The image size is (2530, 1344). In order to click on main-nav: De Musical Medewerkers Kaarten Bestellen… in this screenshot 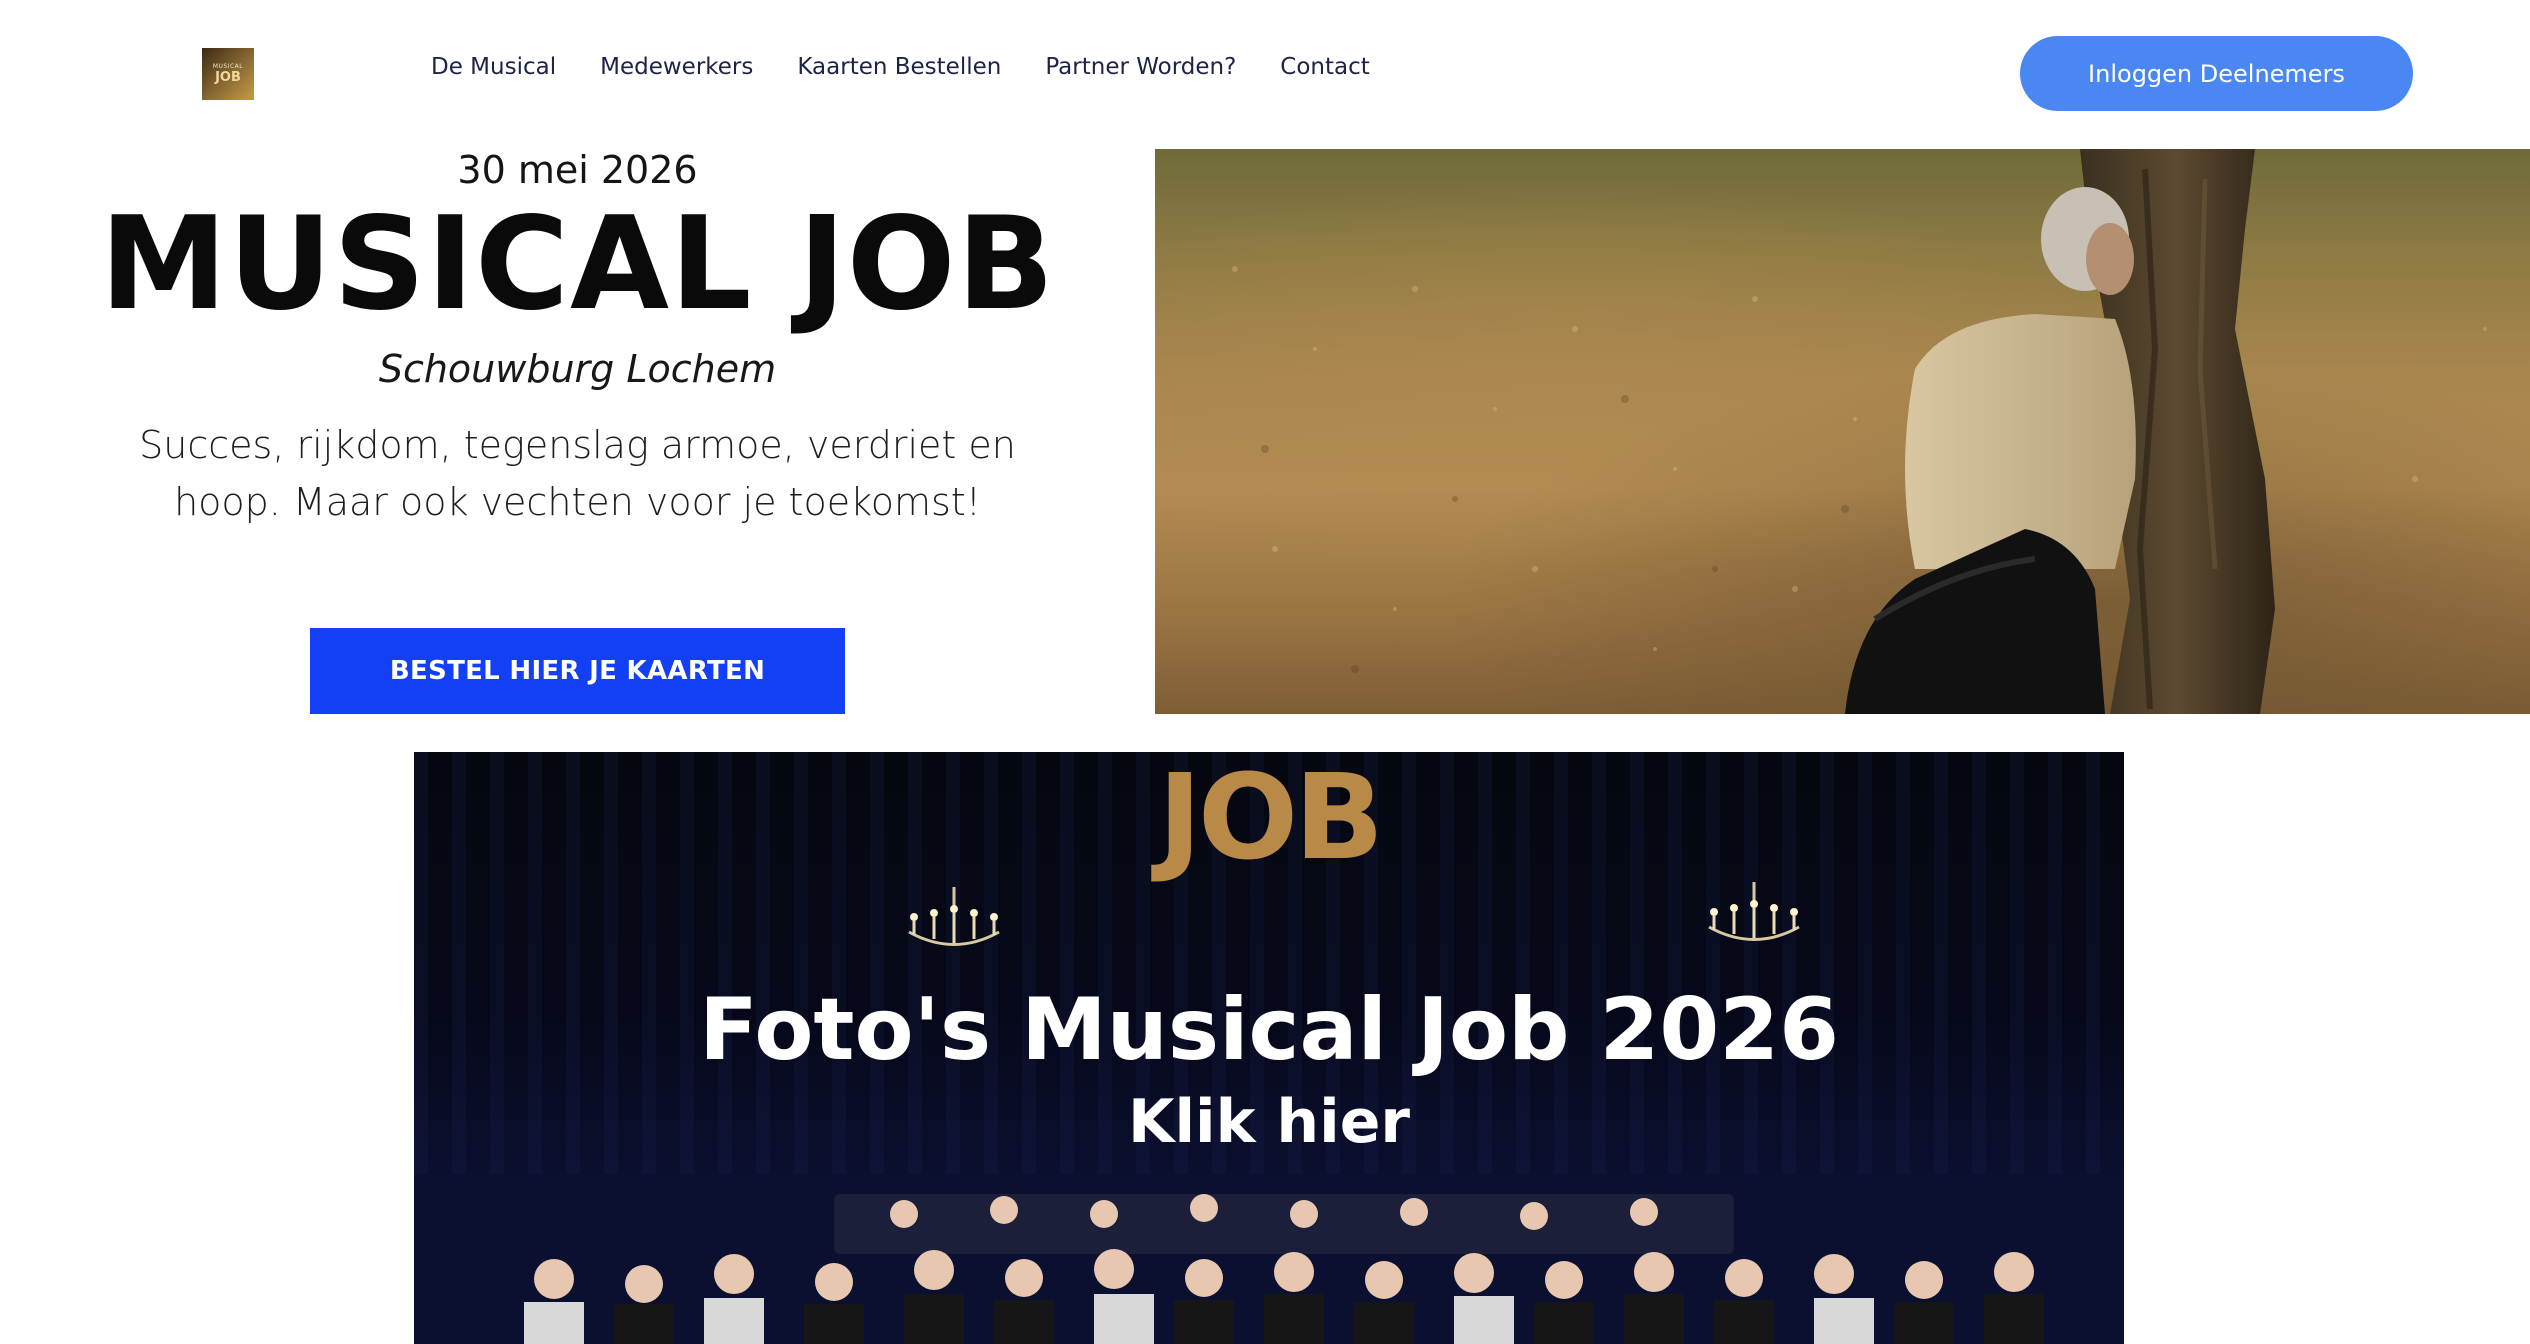, I will do `click(900, 67)`.